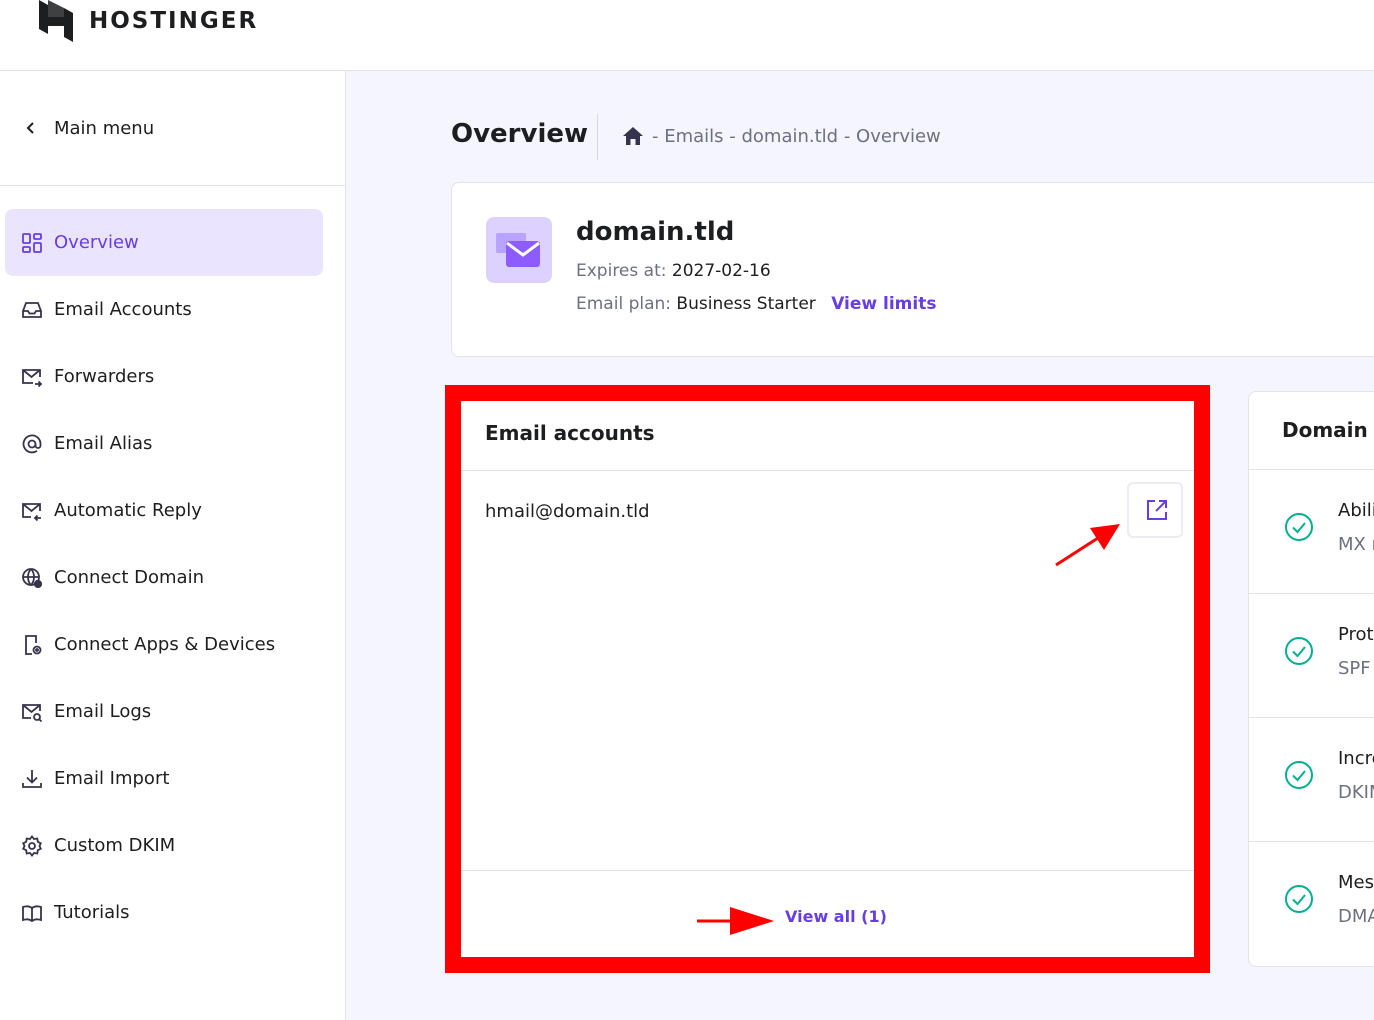 Image resolution: width=1374 pixels, height=1020 pixels. I want to click on download-icon, so click(32, 778).